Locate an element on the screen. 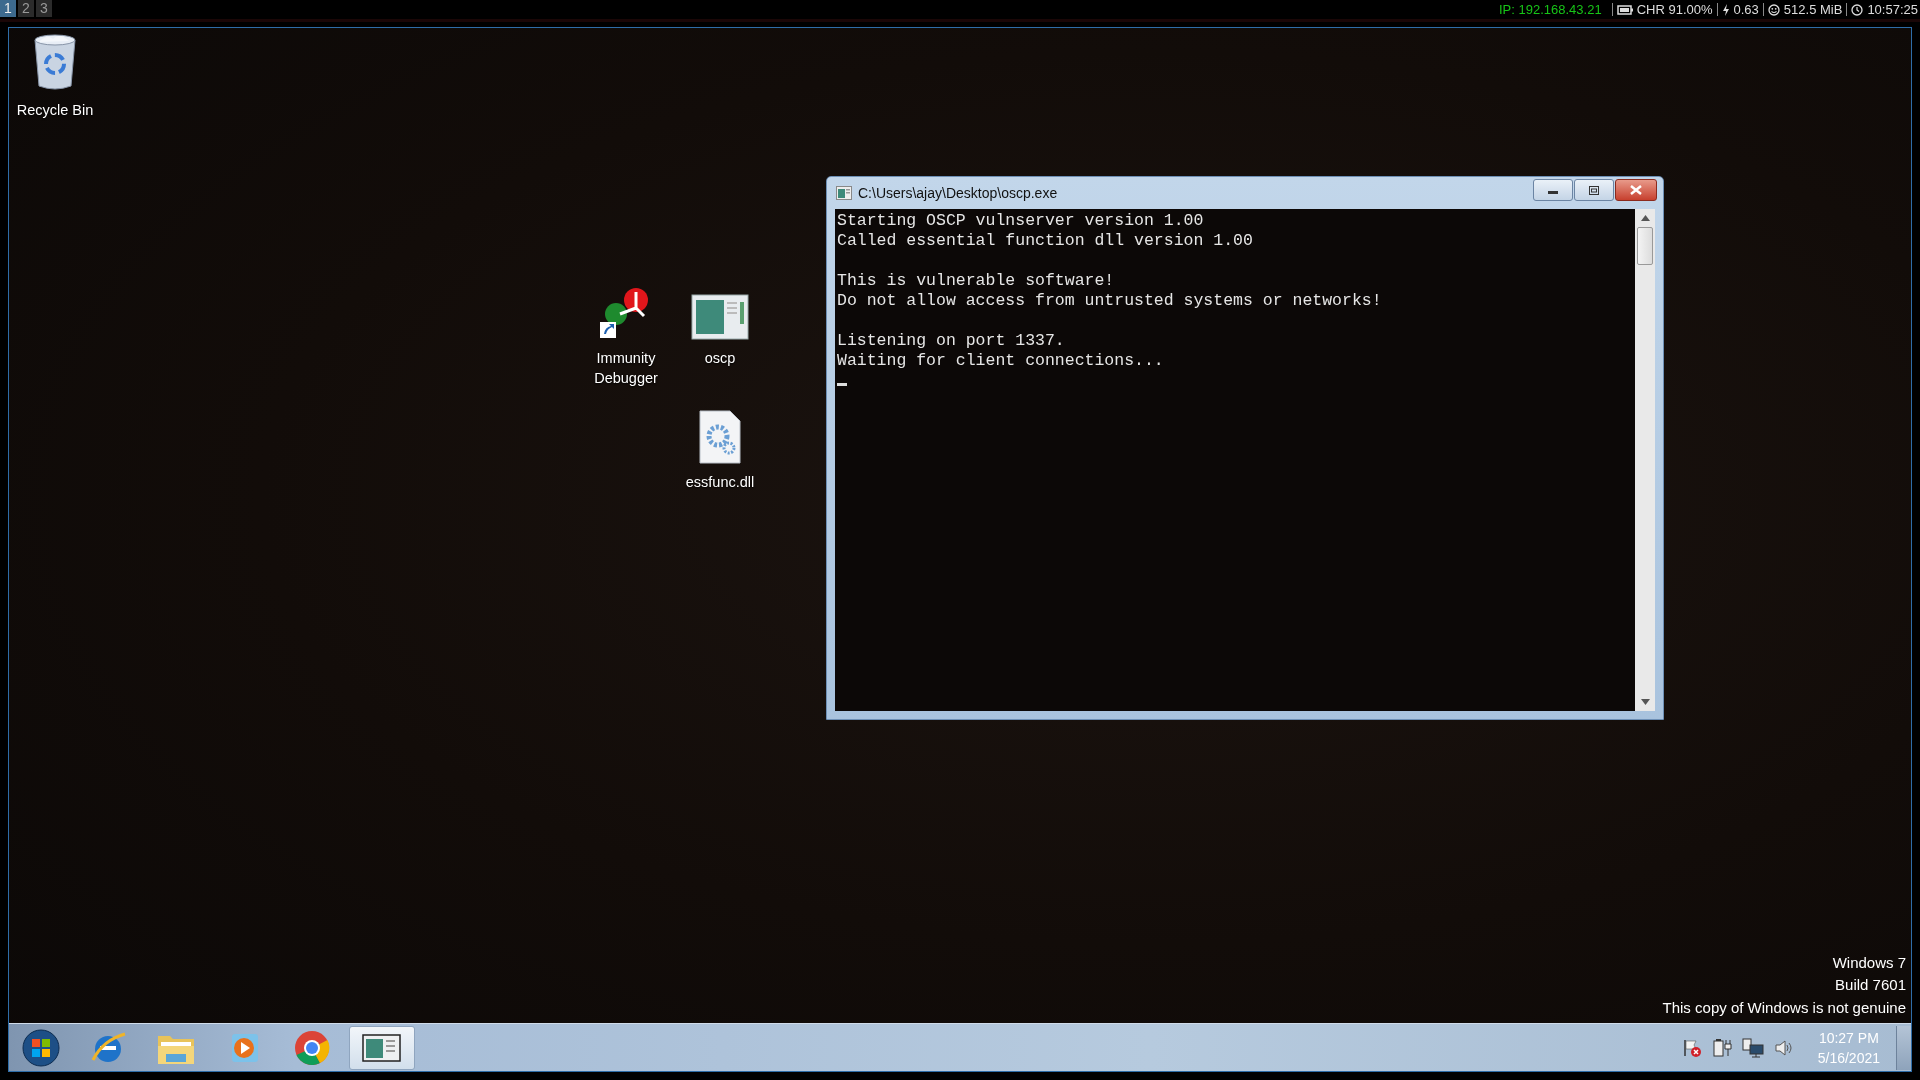  scroll-thumb is located at coordinates (1645, 246).